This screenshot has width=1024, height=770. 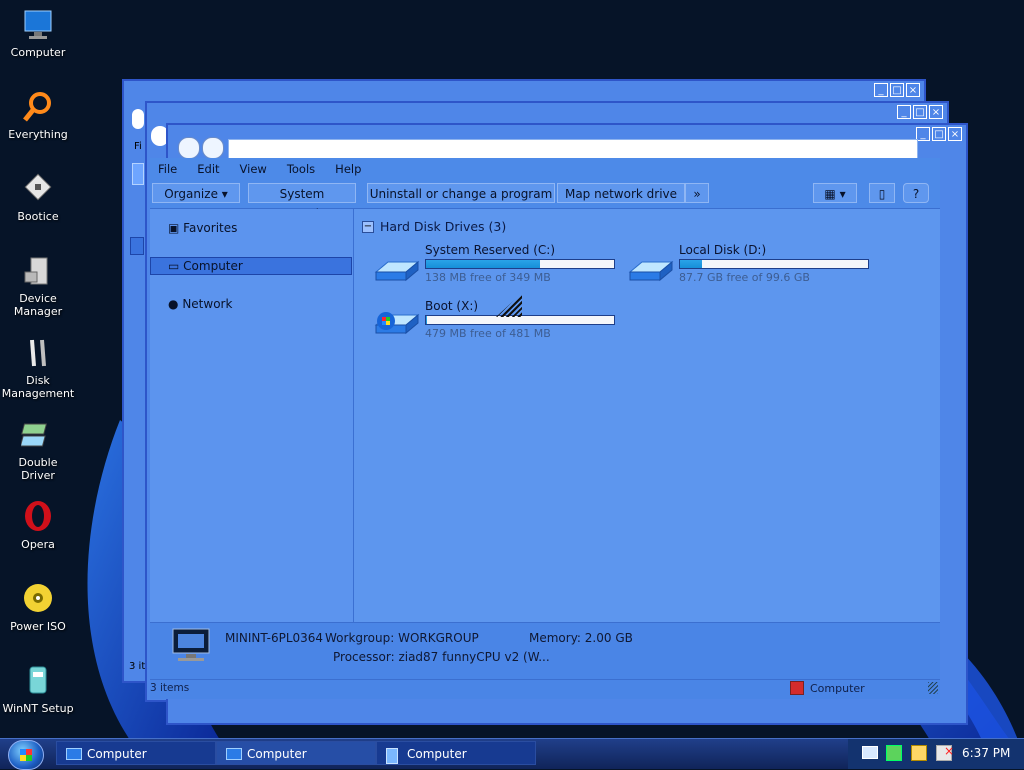 I want to click on drive-free-space: 138 MB free of 349 MB, so click(x=488, y=277).